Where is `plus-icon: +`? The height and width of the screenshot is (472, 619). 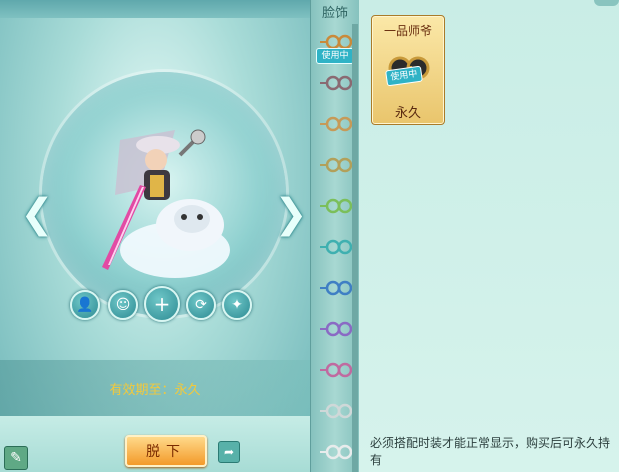 plus-icon: + is located at coordinates (162, 304).